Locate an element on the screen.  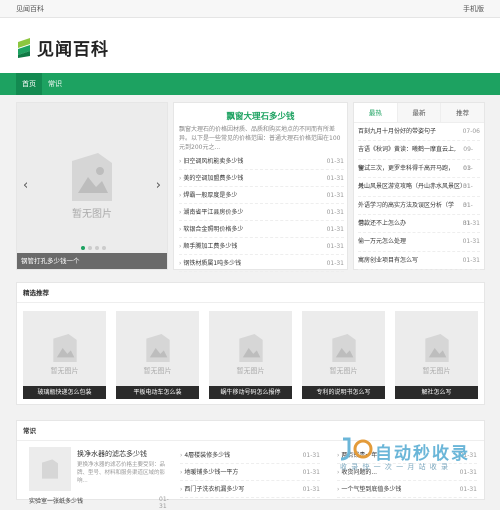
list-item: 软银合金照明价格多少 01-31 is located at coordinates (261, 229).